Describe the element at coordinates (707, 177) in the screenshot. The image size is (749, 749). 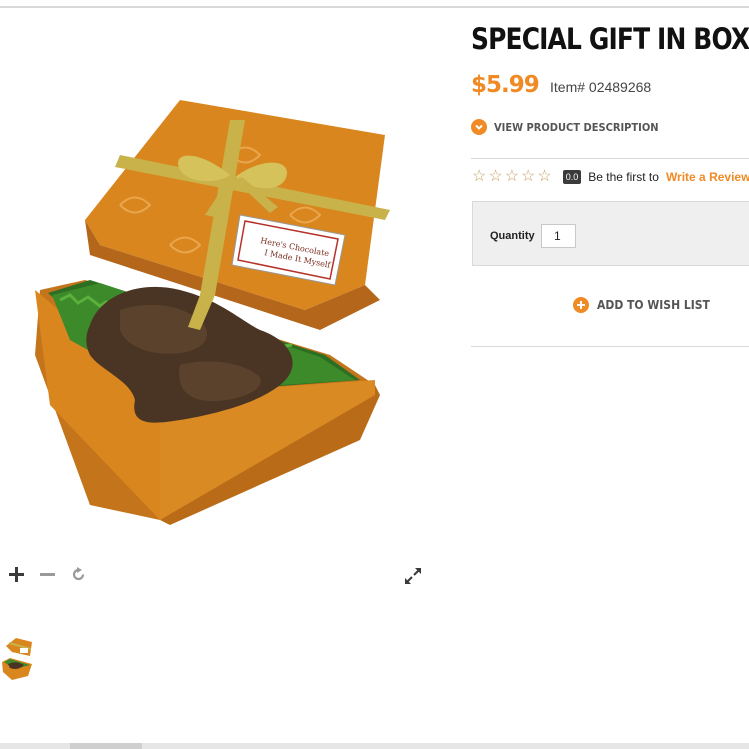
I see `write-review-link: Write a Review` at that location.